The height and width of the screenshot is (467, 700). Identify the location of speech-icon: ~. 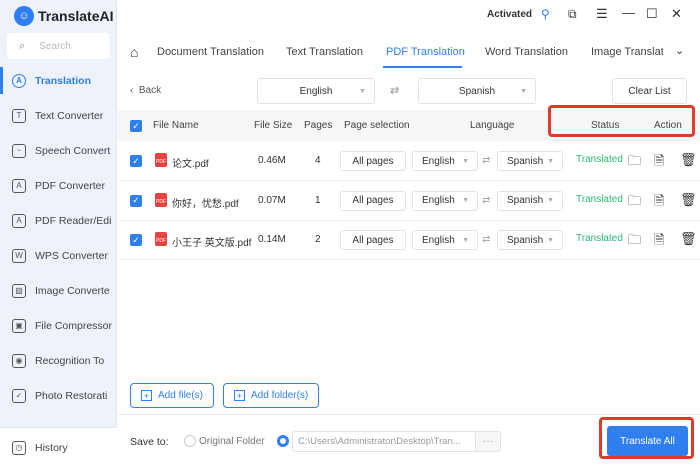
(19, 150).